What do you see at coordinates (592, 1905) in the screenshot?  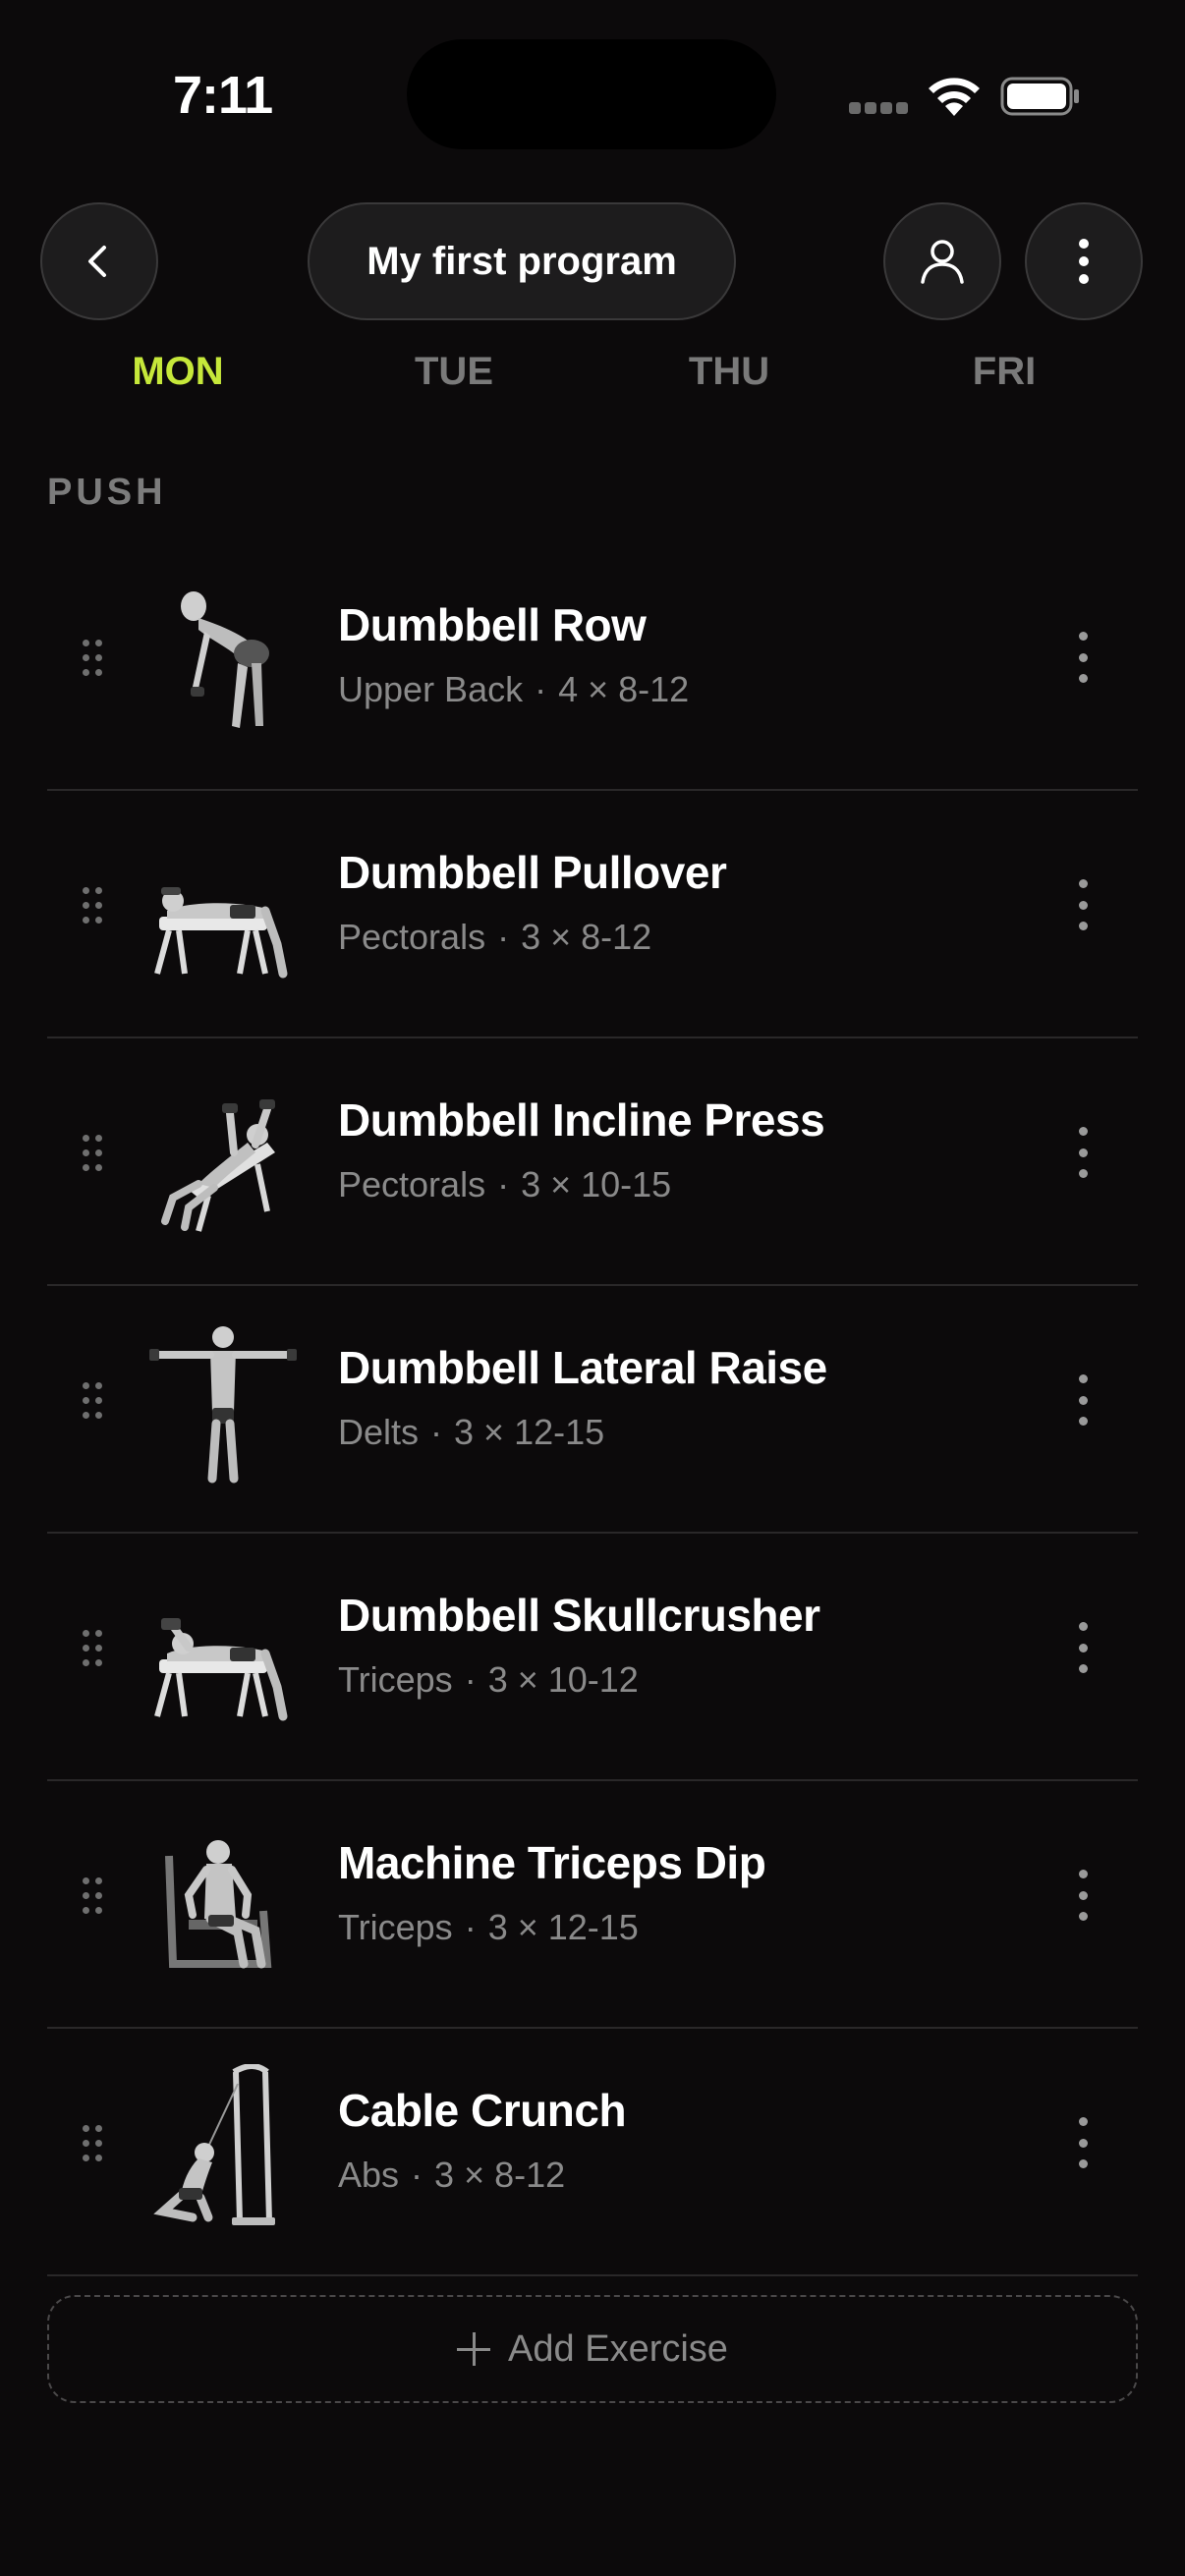 I see `exercise-row: Machine Triceps Dip Triceps · 3 × 12-15` at bounding box center [592, 1905].